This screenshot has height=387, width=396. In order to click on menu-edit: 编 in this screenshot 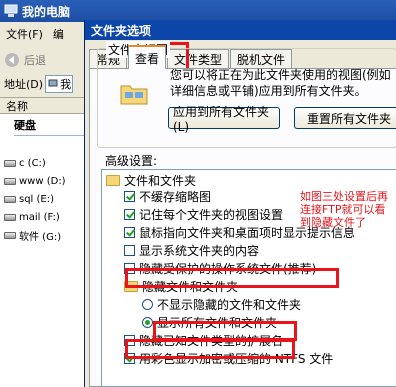, I will do `click(58, 34)`.